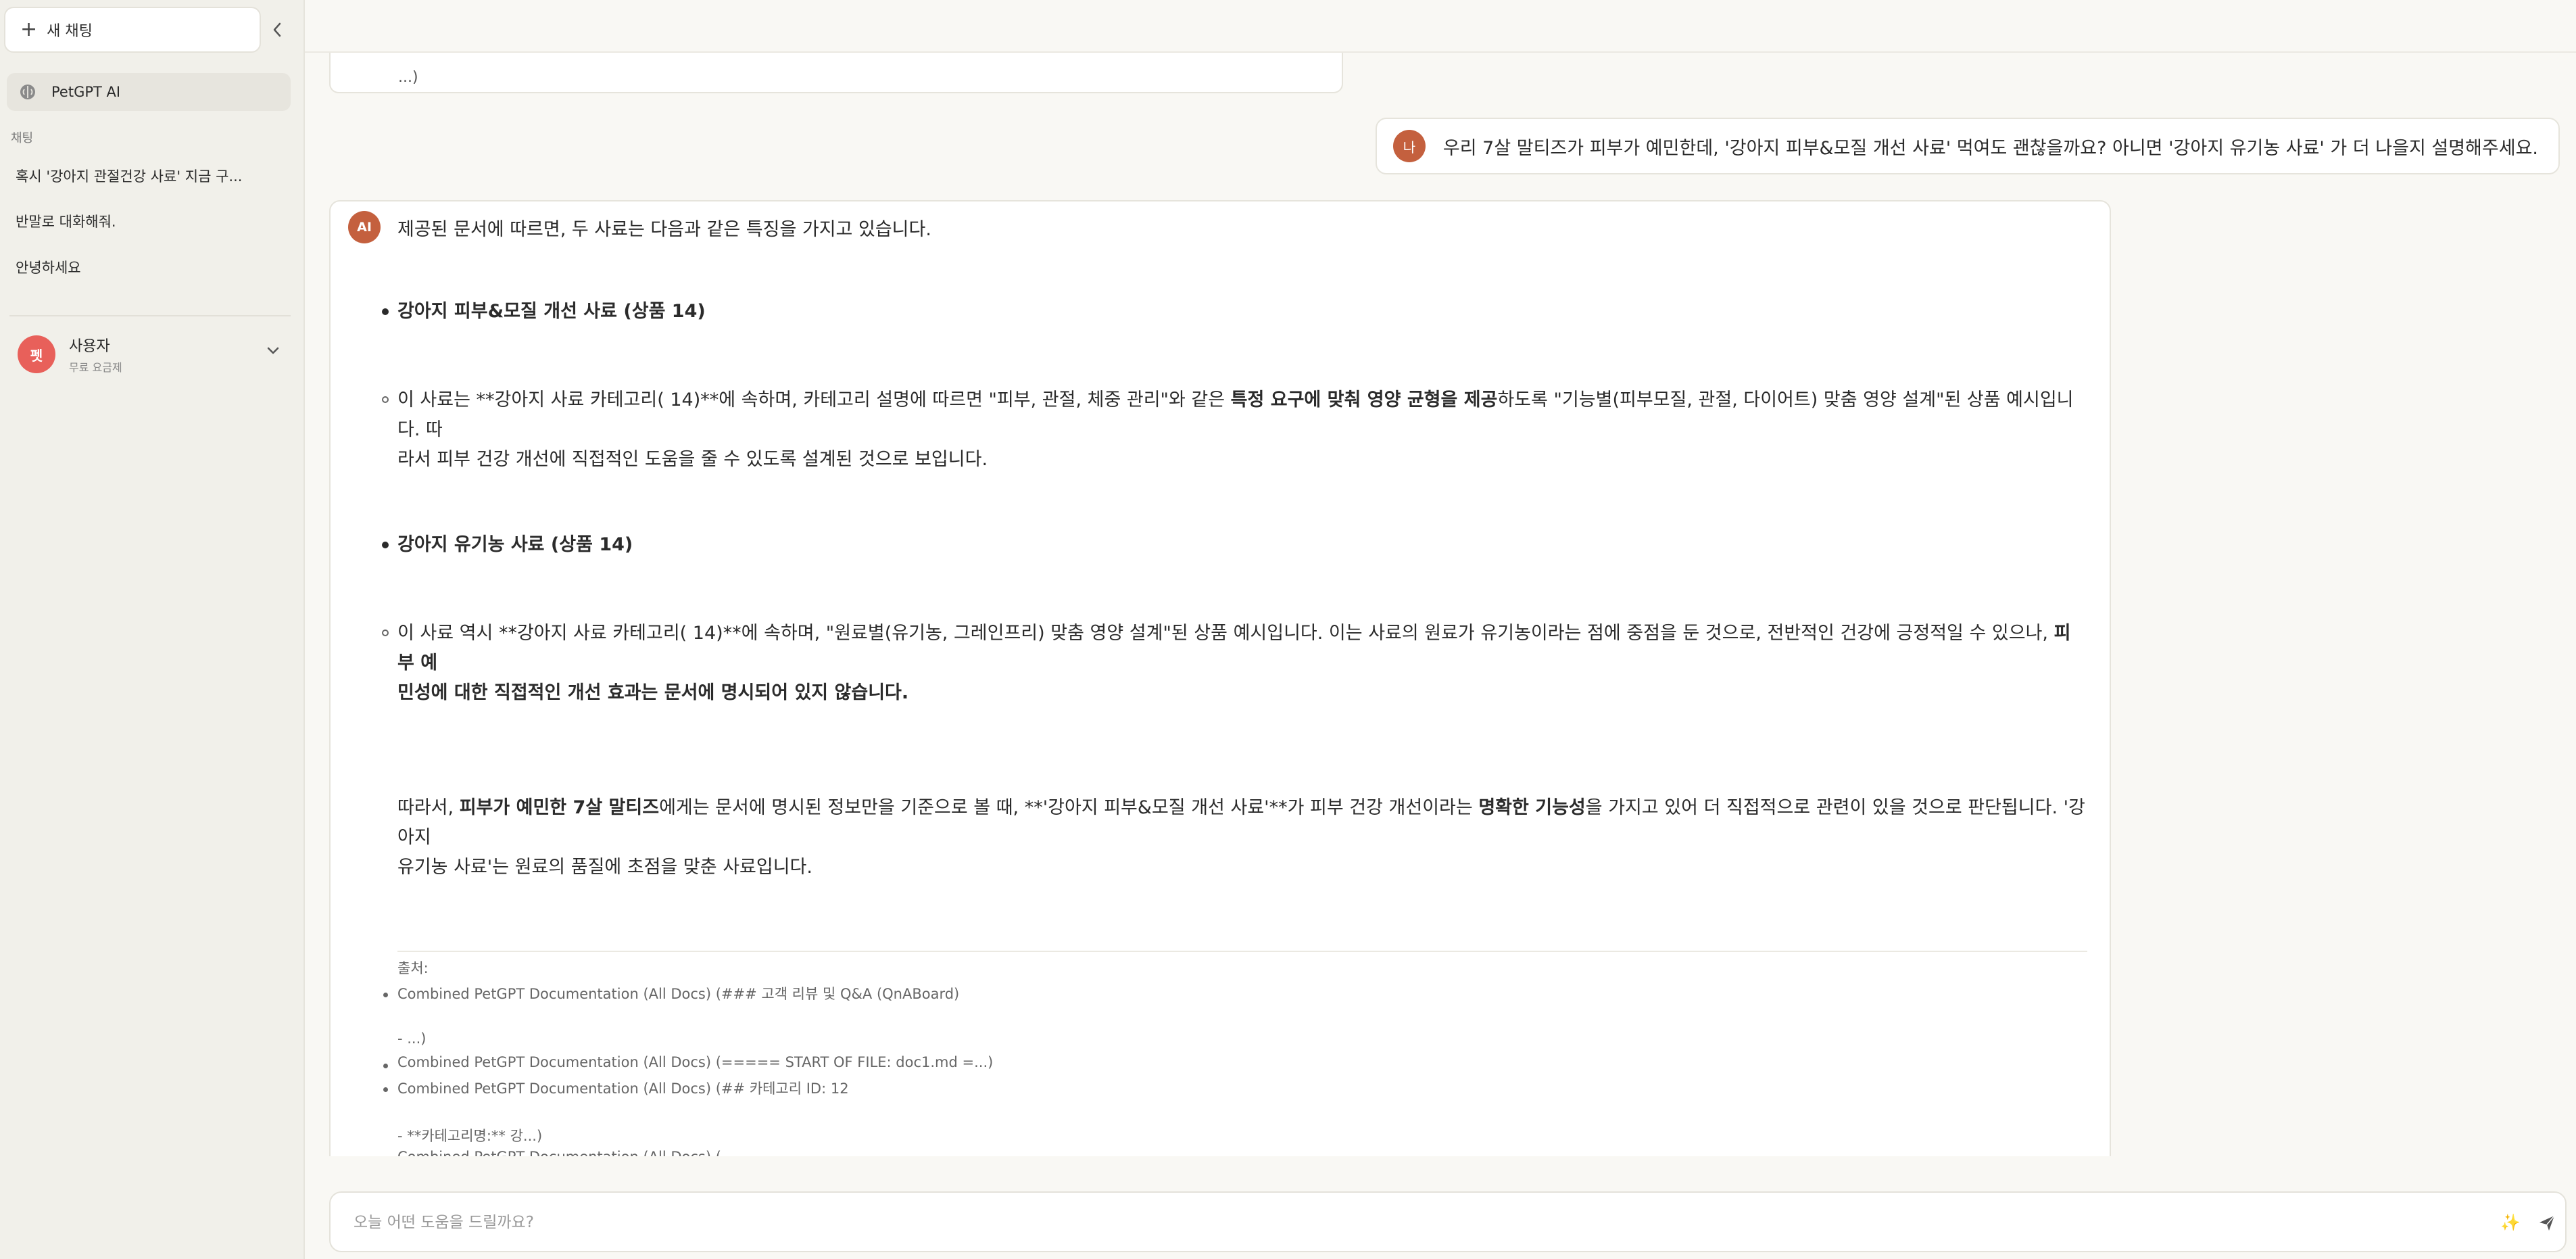 Image resolution: width=2576 pixels, height=1259 pixels. What do you see at coordinates (27, 92) in the screenshot?
I see `brain-icon` at bounding box center [27, 92].